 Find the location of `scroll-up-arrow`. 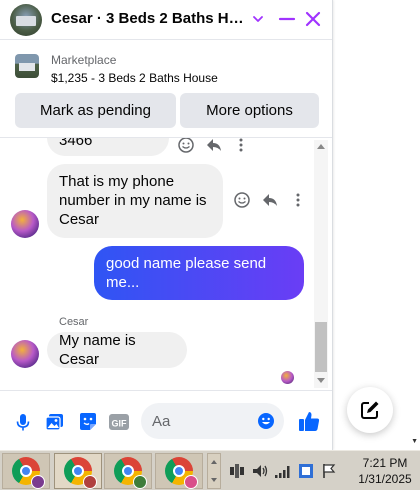

scroll-up-arrow is located at coordinates (321, 146).